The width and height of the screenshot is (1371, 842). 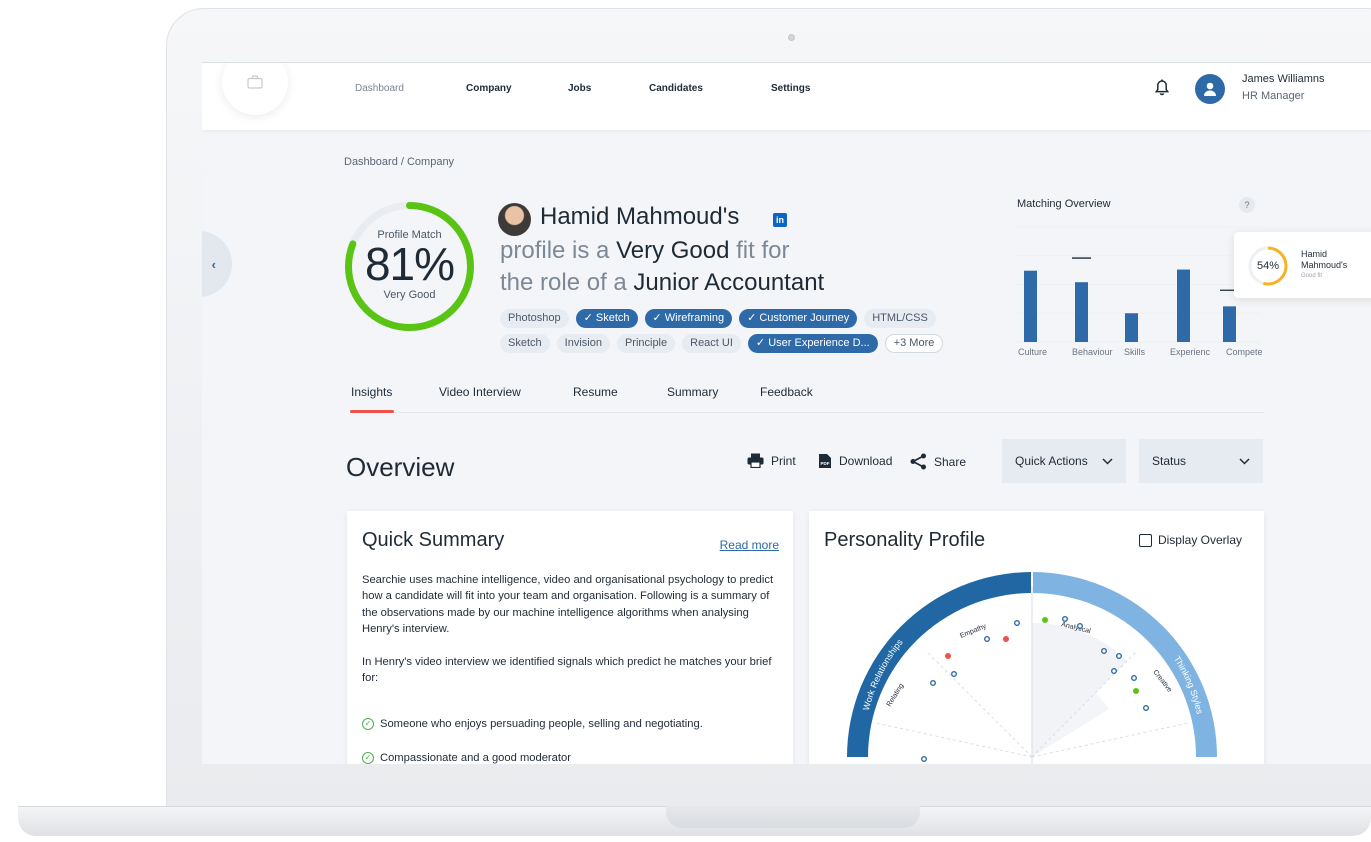 I want to click on user-name: James Williamns, so click(x=1283, y=79).